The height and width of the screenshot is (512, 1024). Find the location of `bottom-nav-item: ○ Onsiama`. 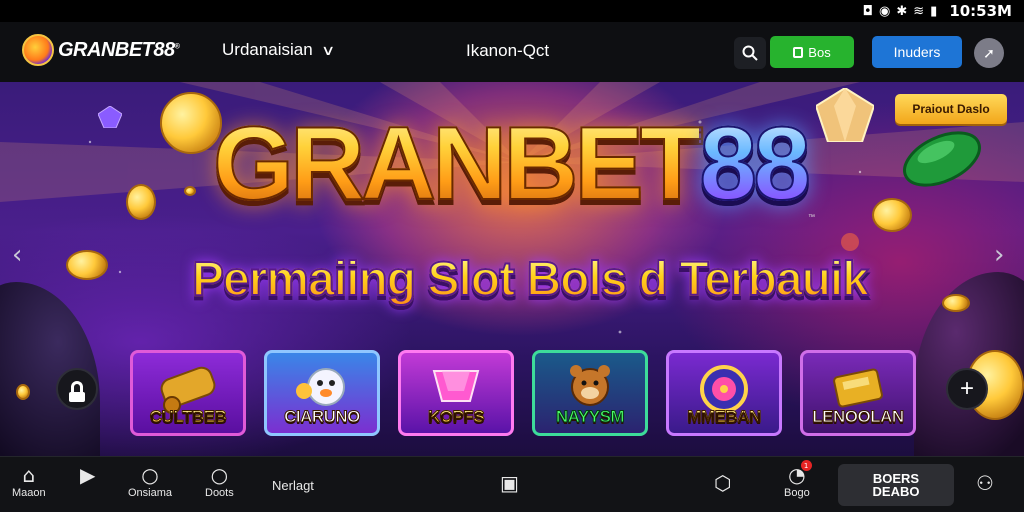

bottom-nav-item: ○ Onsiama is located at coordinates (150, 481).